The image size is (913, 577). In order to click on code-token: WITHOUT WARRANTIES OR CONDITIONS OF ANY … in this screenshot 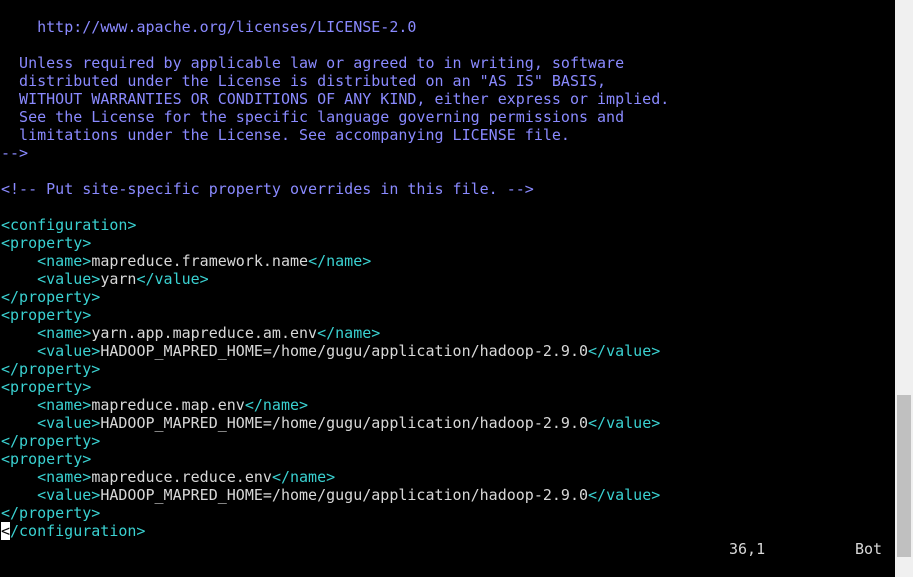, I will do `click(335, 99)`.